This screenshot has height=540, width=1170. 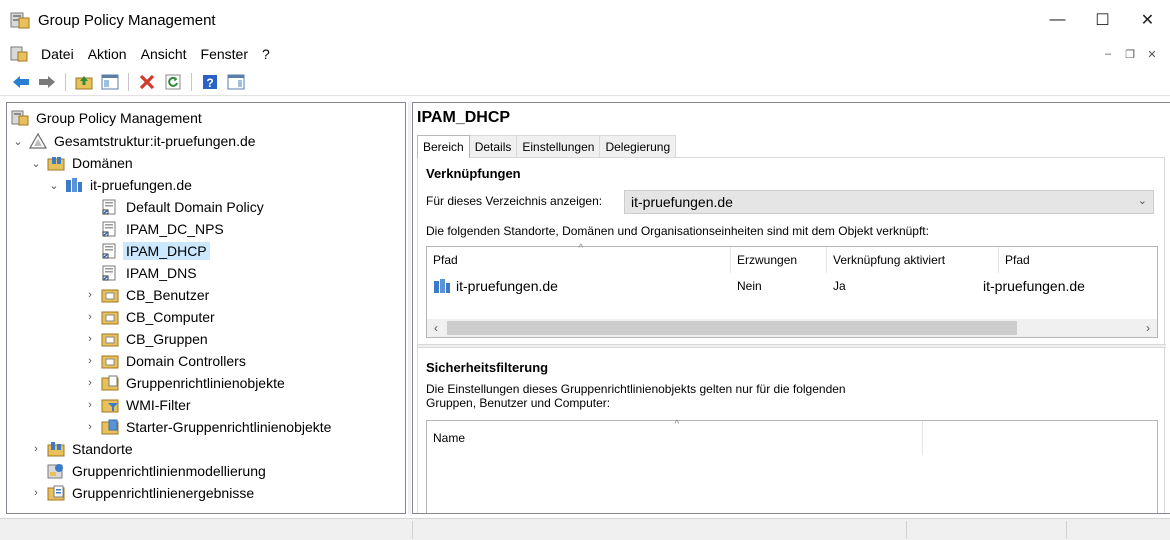 What do you see at coordinates (110, 296) in the screenshot?
I see `ou-folder-icon` at bounding box center [110, 296].